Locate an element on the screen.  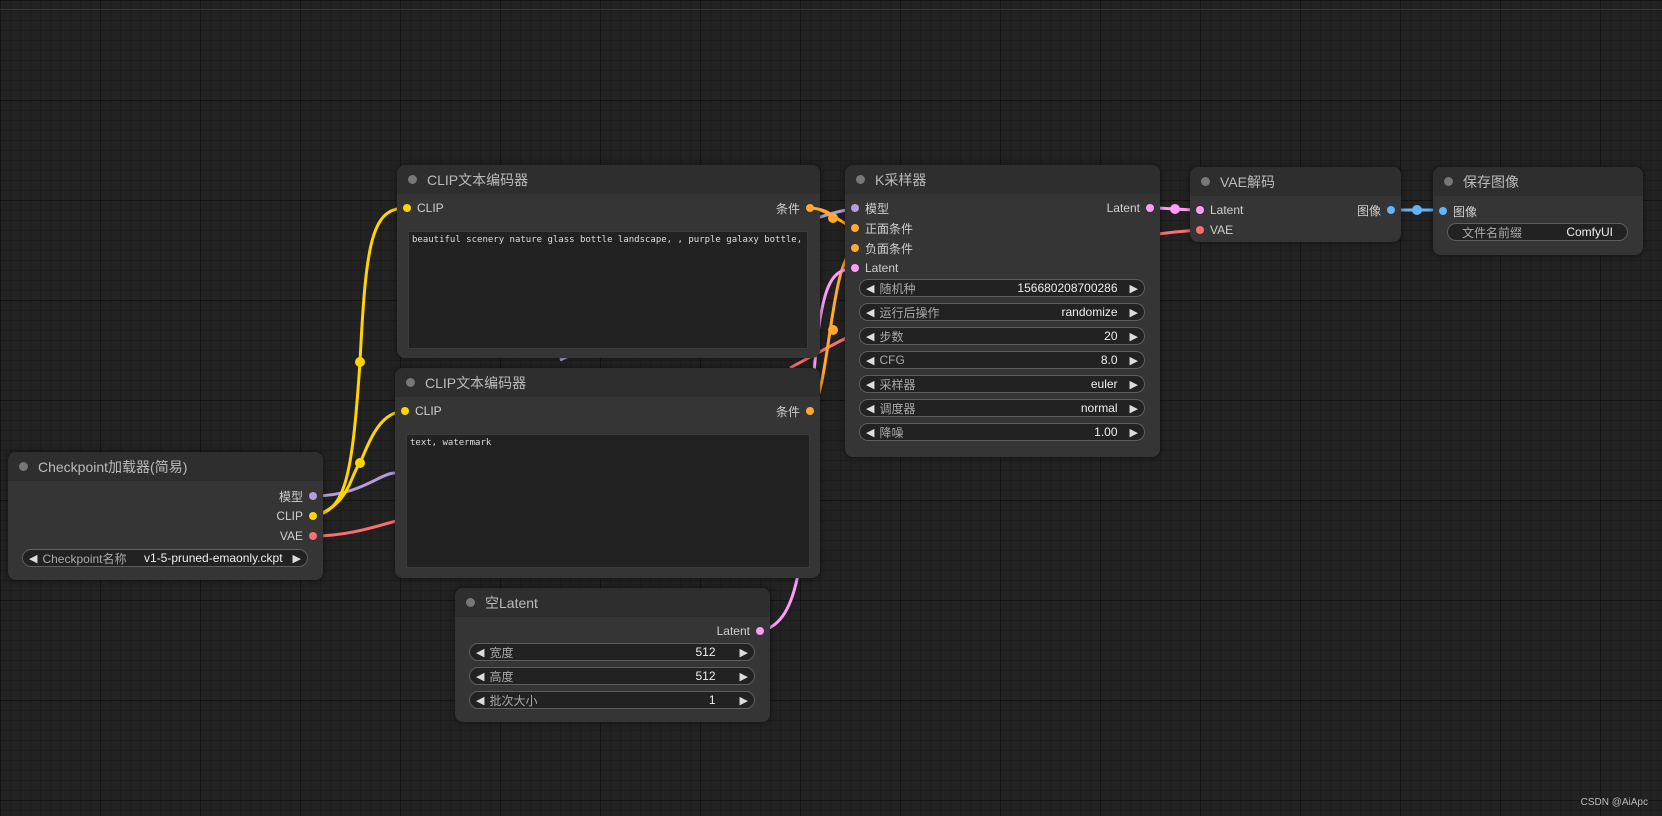
input-image: 图像 is located at coordinates (1458, 211).